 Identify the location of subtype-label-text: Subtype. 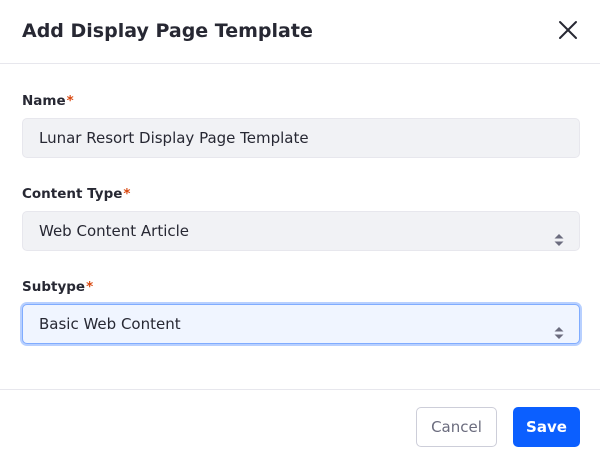
(54, 287).